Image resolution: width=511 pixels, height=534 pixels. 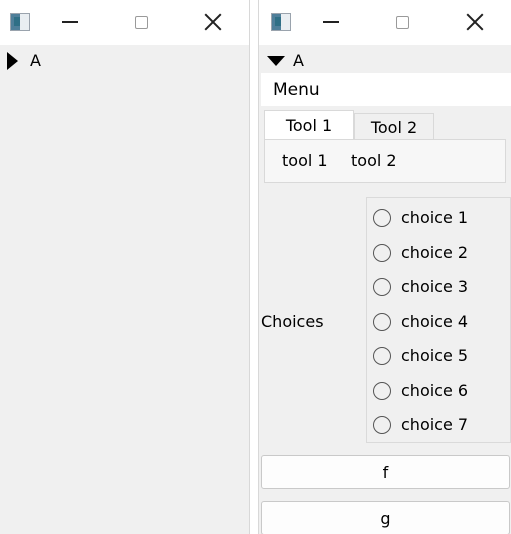 I want to click on choices-label: Choices, so click(x=292, y=321).